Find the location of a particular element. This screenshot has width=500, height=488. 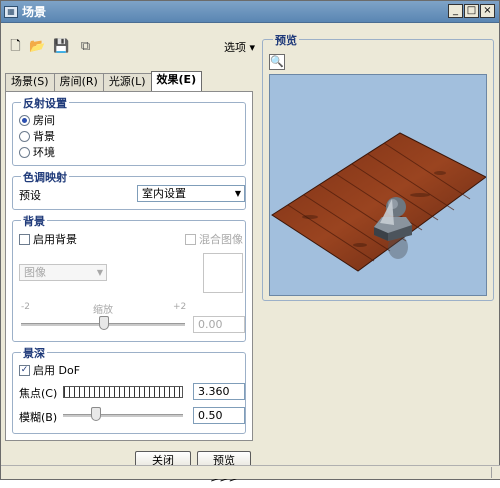

enable-background-label: 启用背景 is located at coordinates (55, 239).